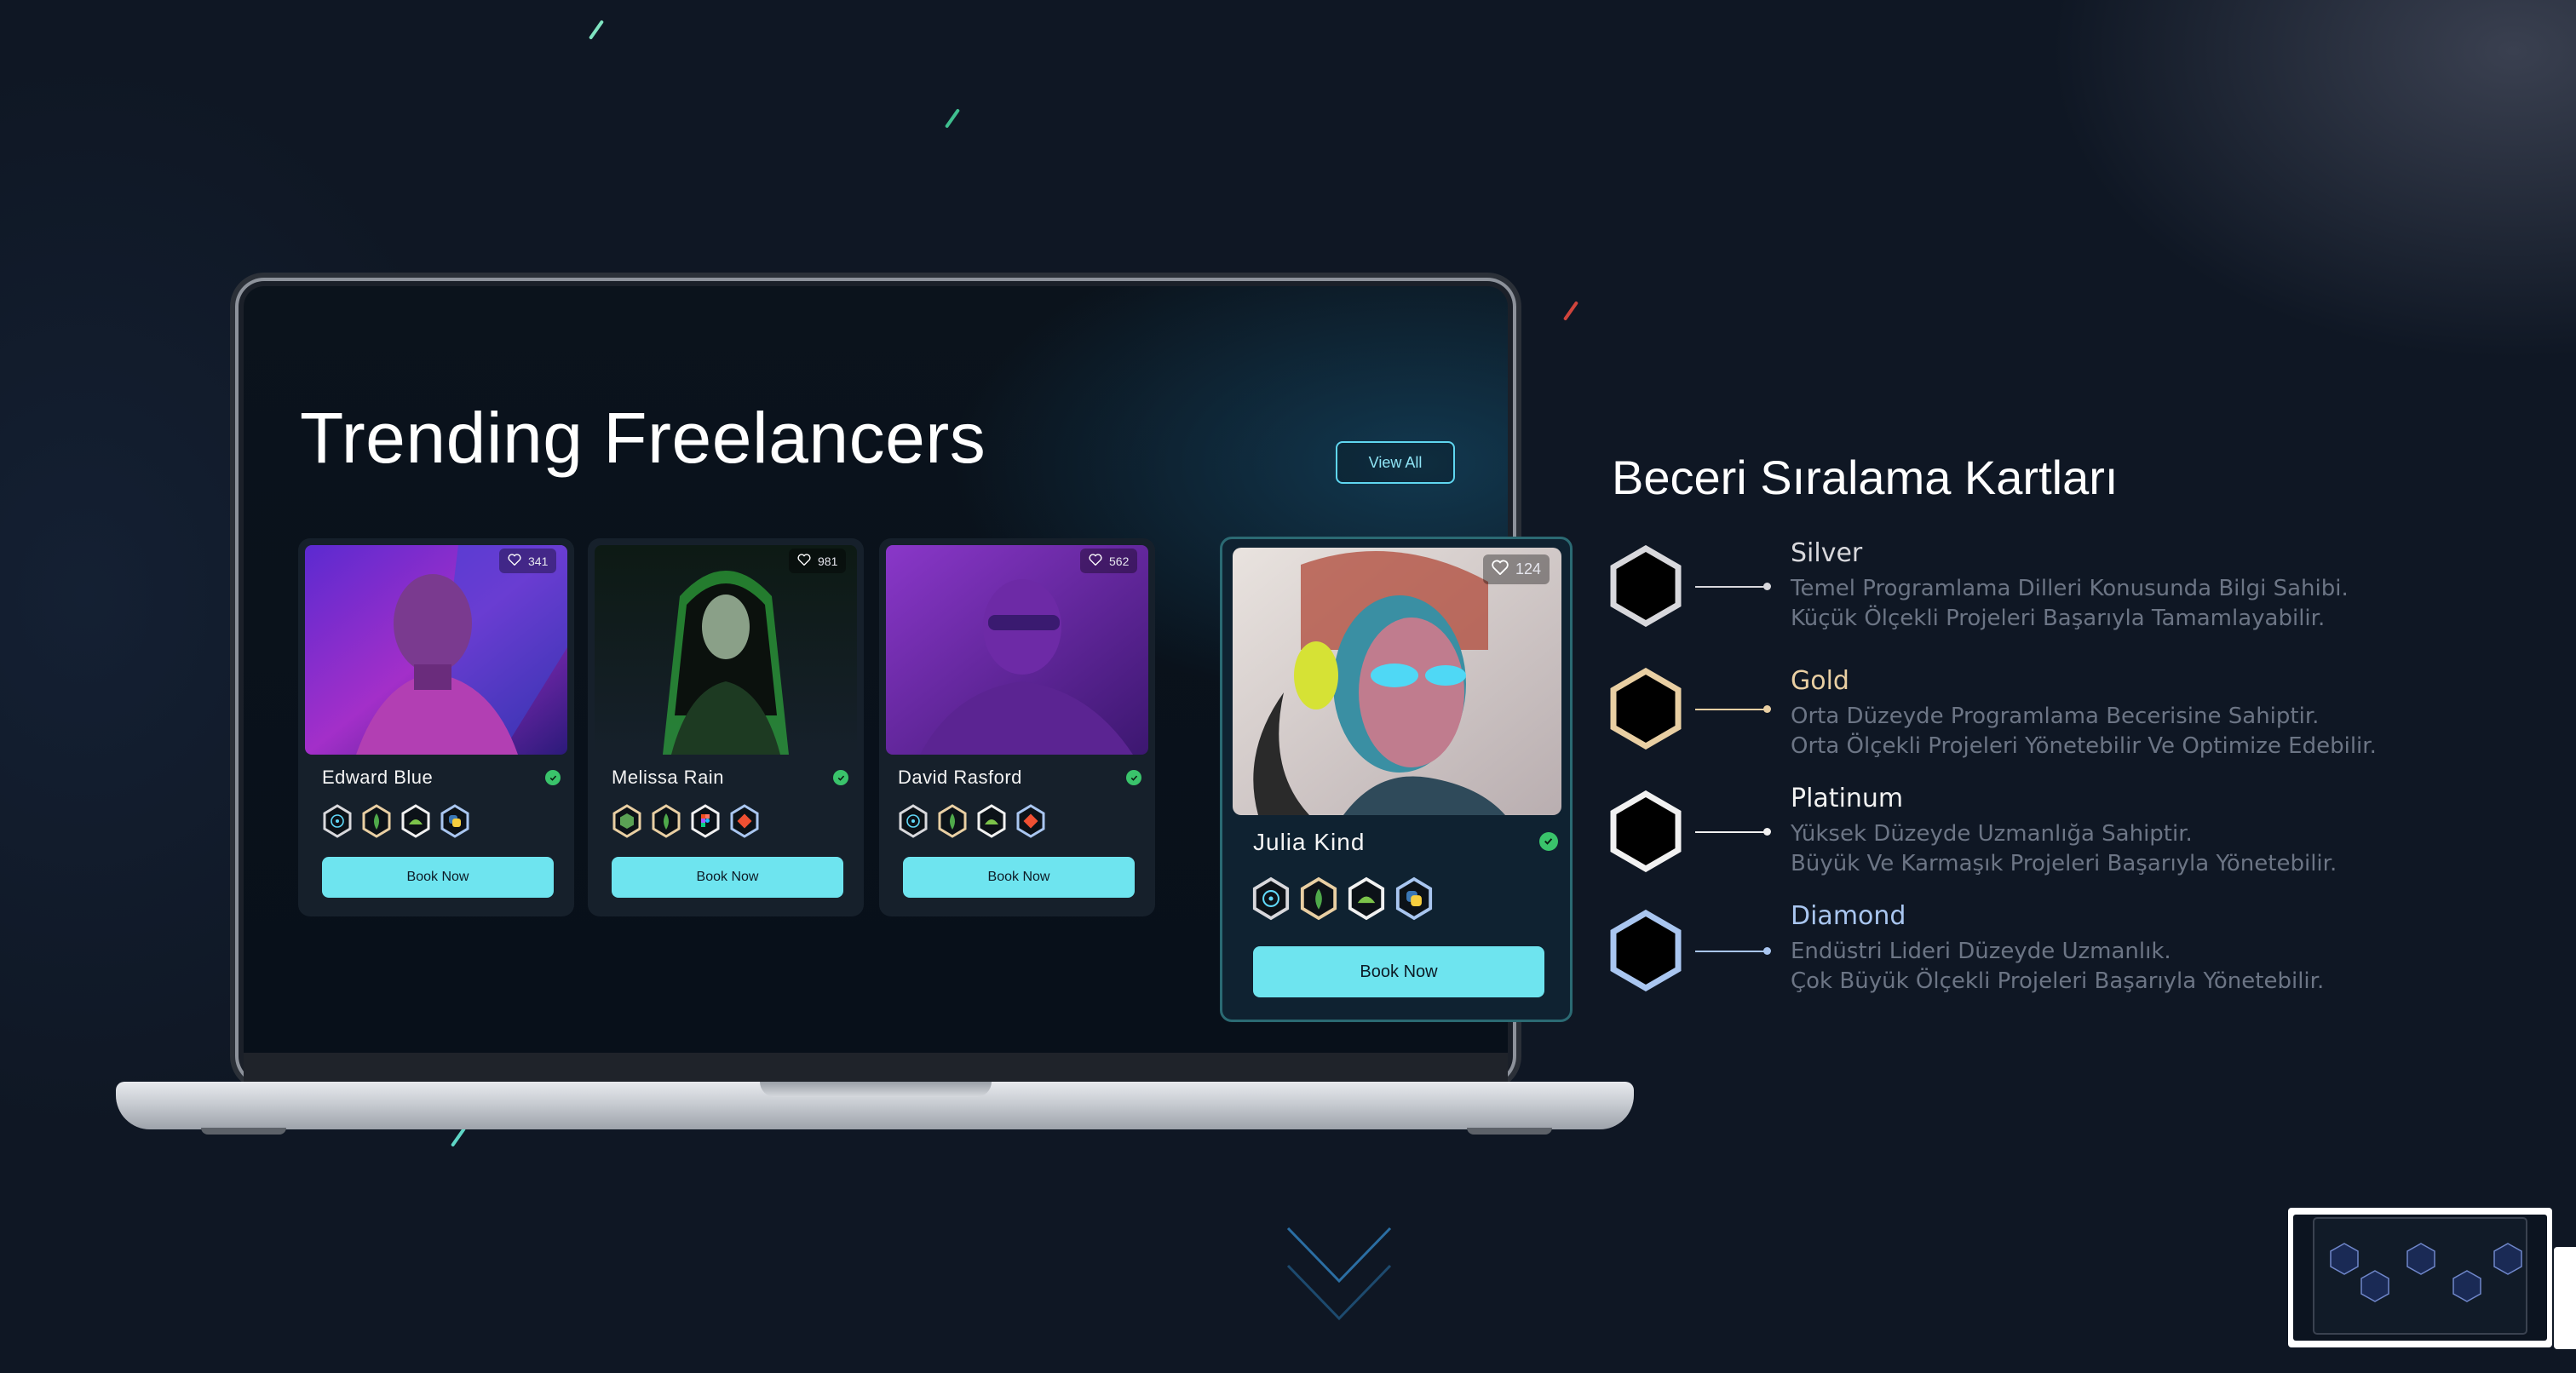  What do you see at coordinates (1849, 916) in the screenshot?
I see `tier-name: Diamond` at bounding box center [1849, 916].